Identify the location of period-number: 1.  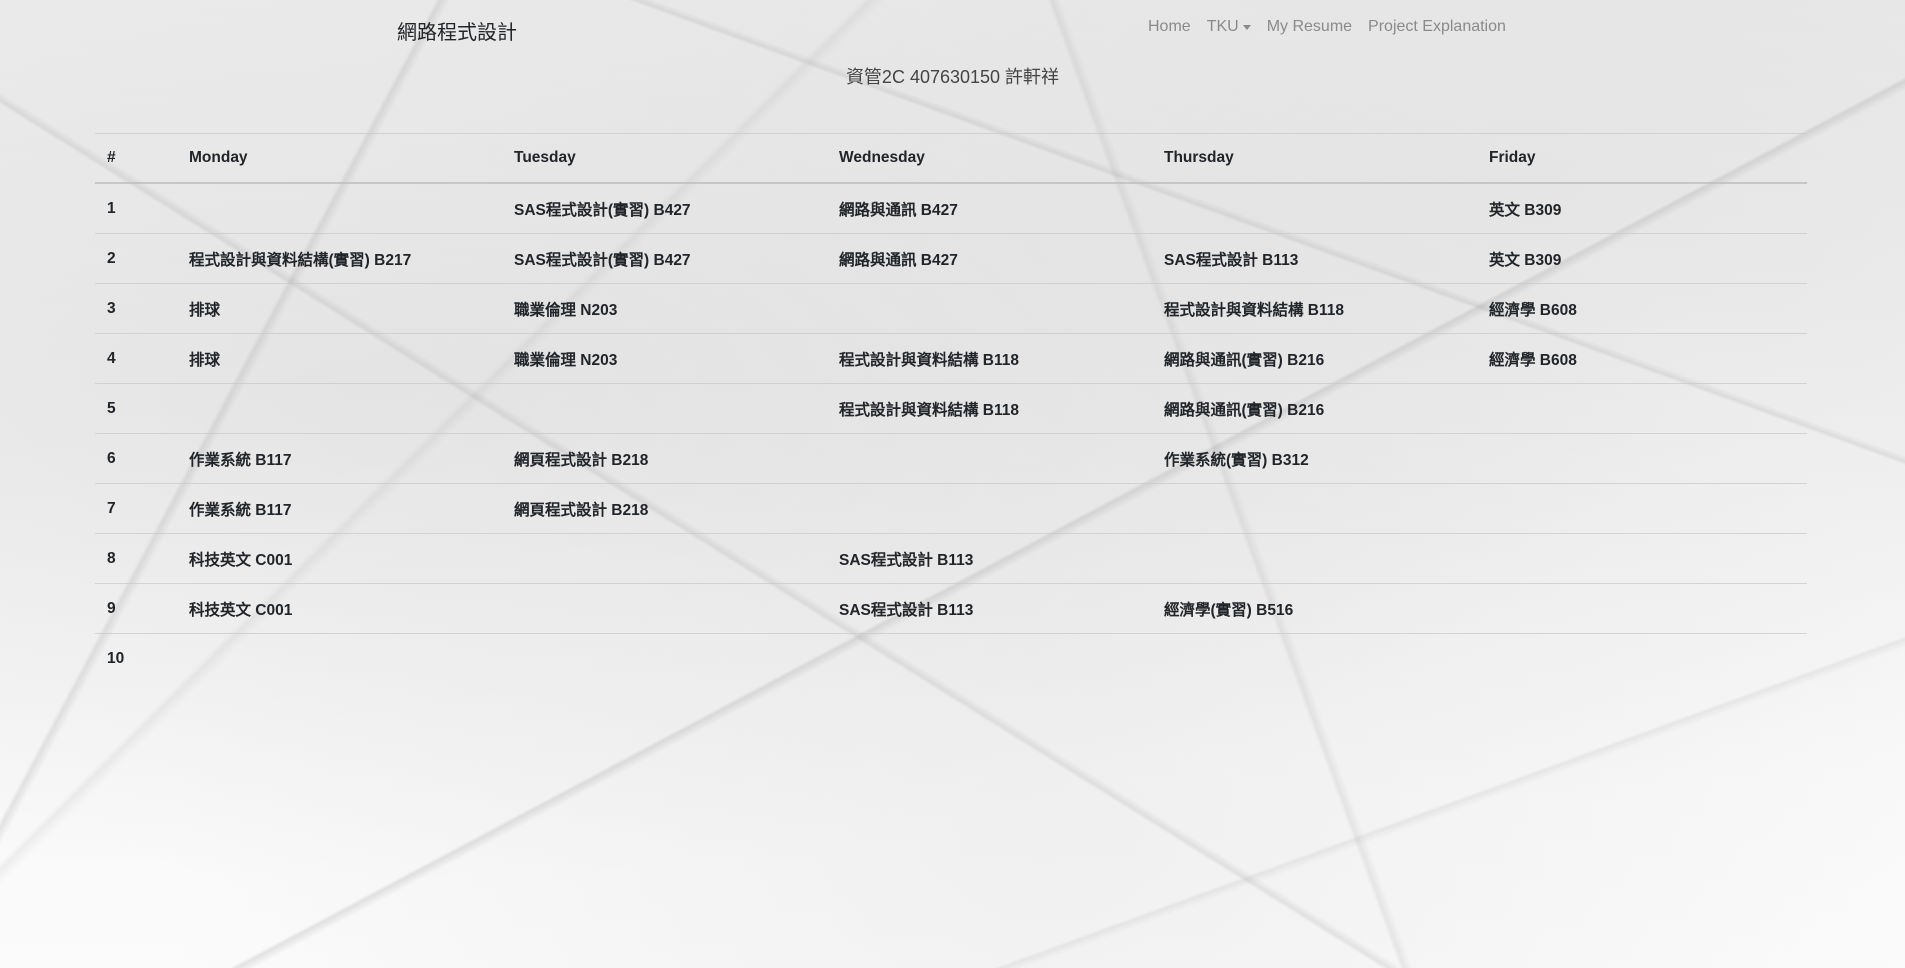
(136, 208).